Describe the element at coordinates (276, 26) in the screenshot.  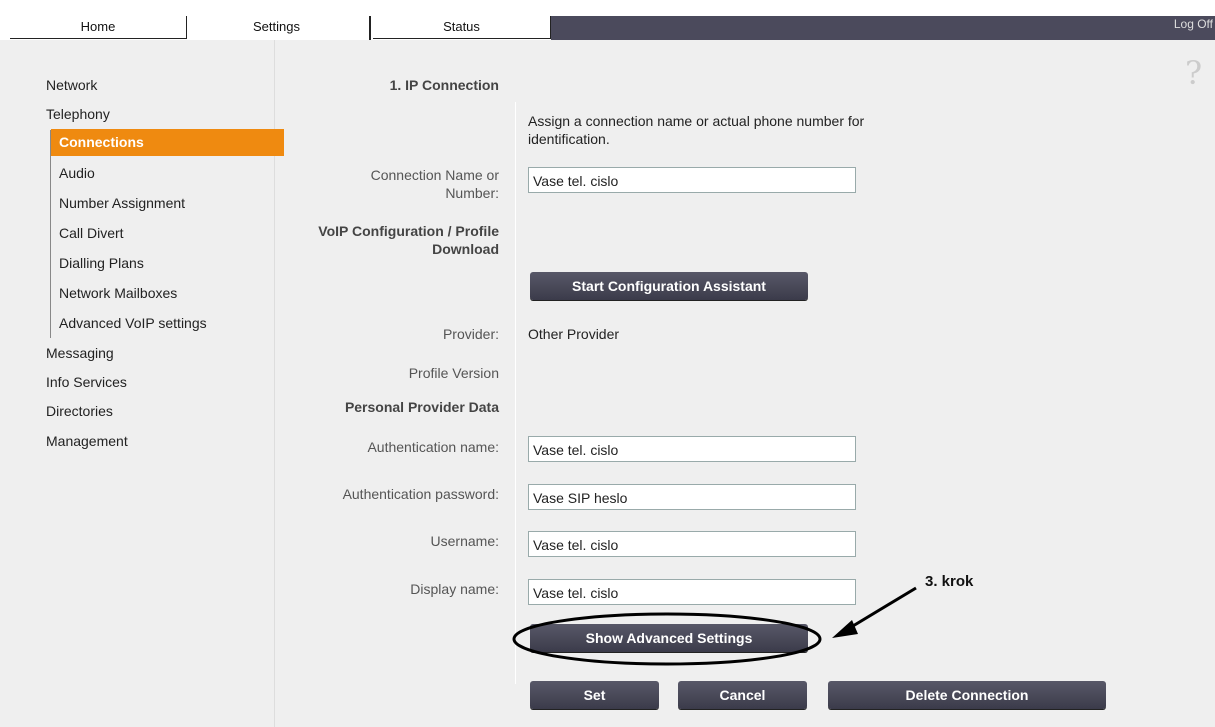
I see `tab-settings-label: Settings` at that location.